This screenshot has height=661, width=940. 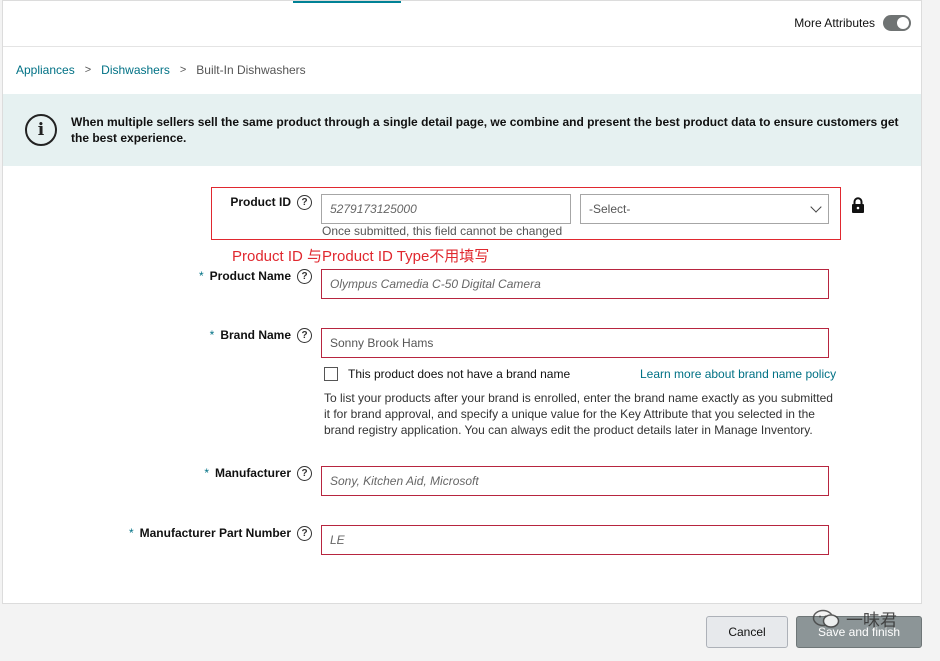 What do you see at coordinates (331, 374) in the screenshot?
I see `no-brand-checkbox` at bounding box center [331, 374].